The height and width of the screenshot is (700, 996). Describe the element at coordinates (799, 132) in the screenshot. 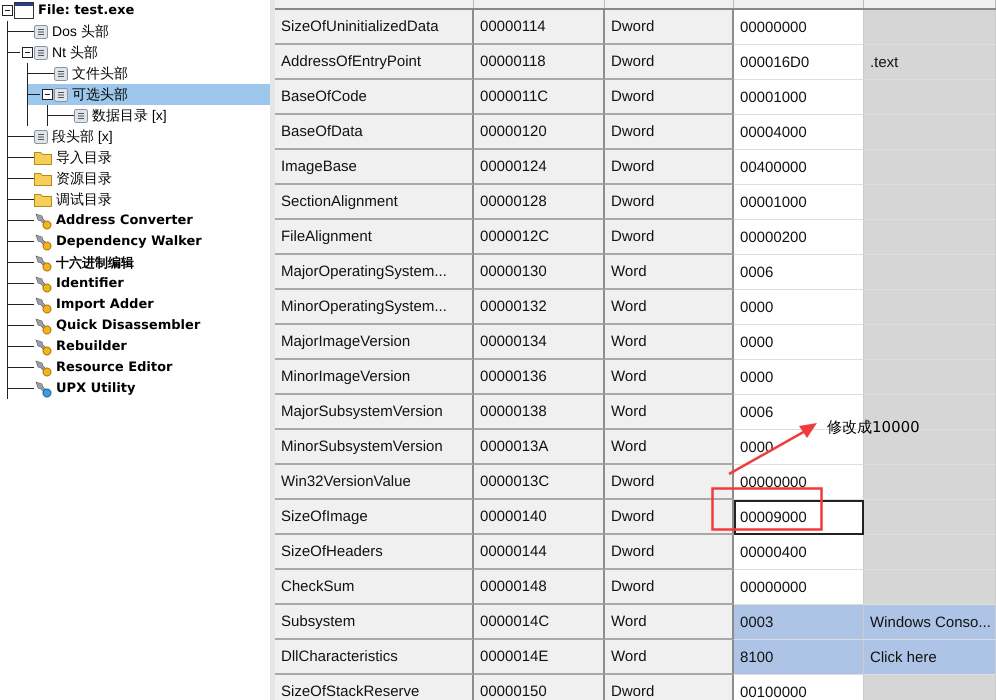

I see `value-cell: 00004000` at that location.